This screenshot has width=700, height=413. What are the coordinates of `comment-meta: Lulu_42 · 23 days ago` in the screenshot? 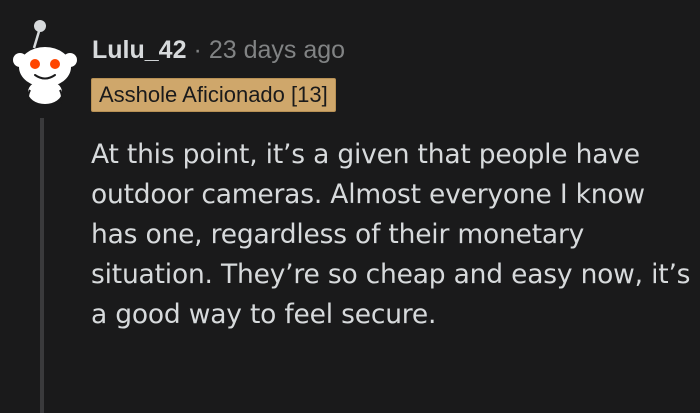 It's located at (218, 50).